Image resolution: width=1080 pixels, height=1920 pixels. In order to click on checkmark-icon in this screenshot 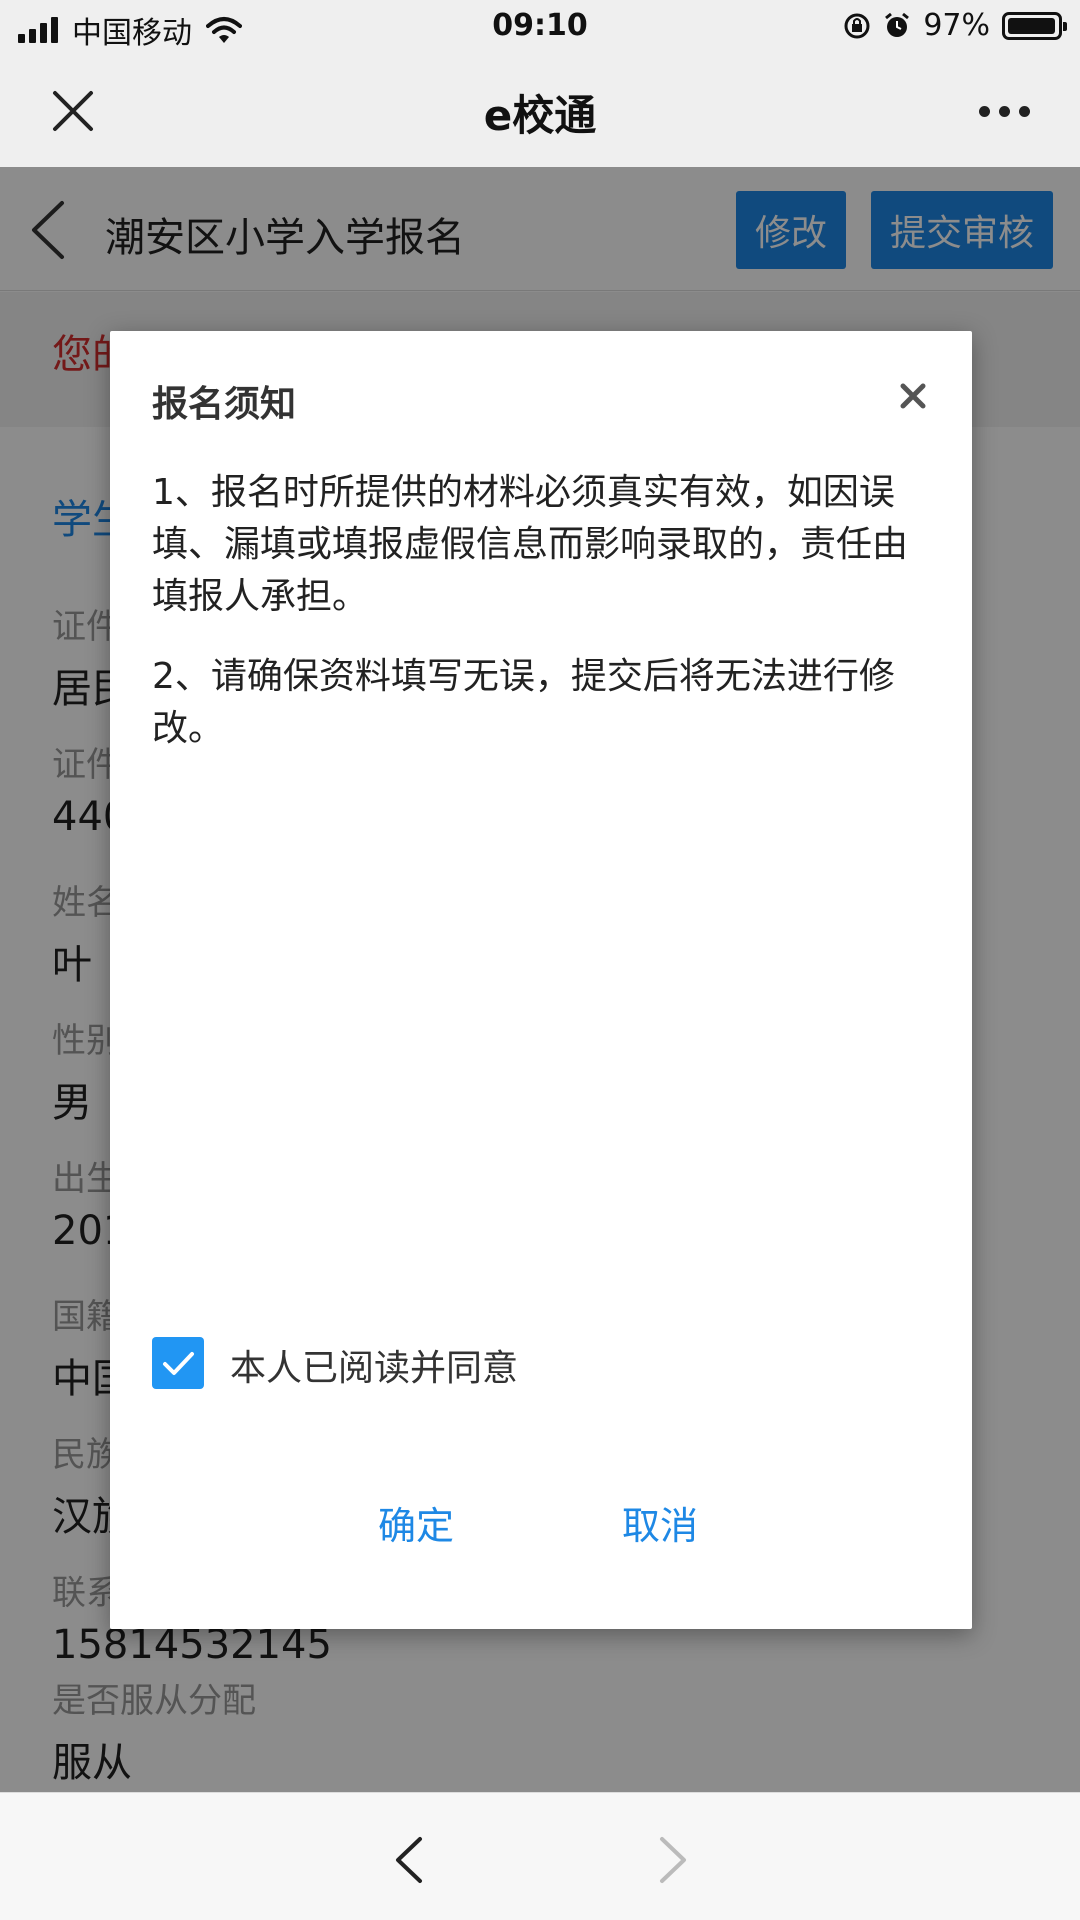, I will do `click(178, 1363)`.